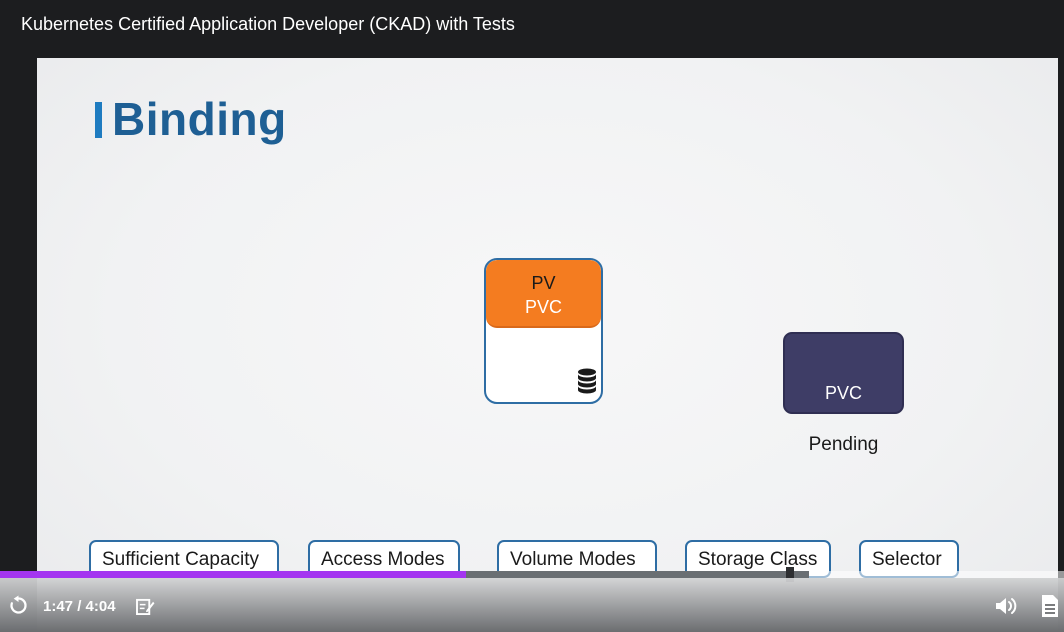  Describe the element at coordinates (145, 606) in the screenshot. I see `notes-icon` at that location.